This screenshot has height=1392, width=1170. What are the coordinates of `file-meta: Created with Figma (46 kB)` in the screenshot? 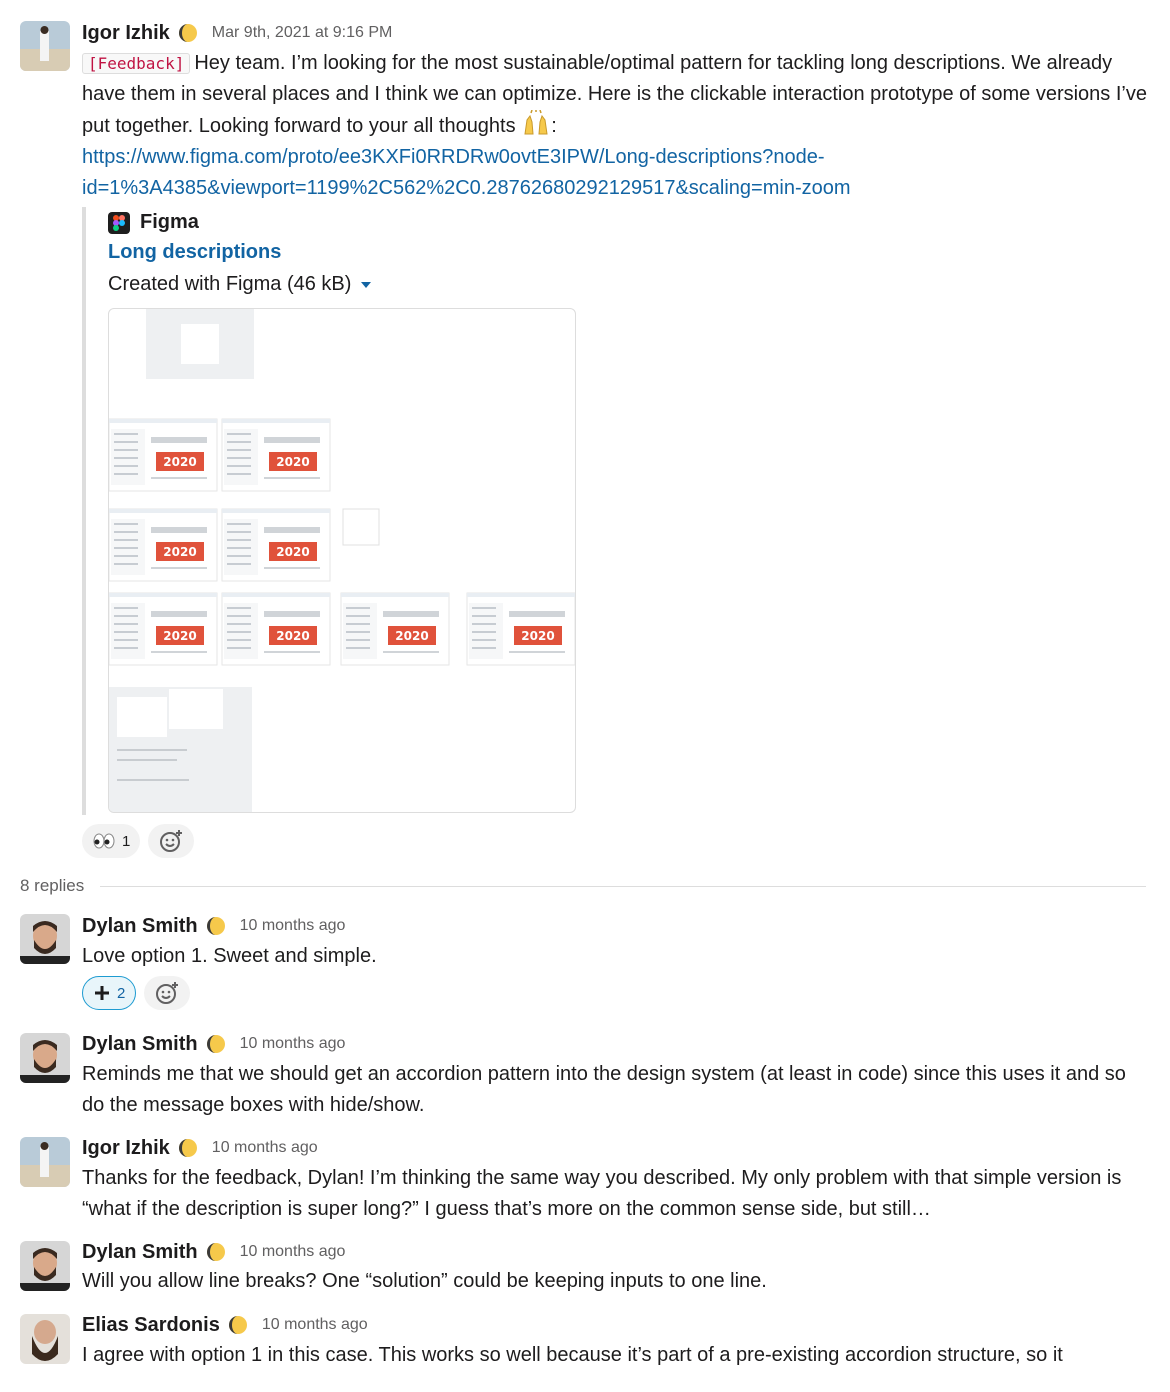 It's located at (240, 284).